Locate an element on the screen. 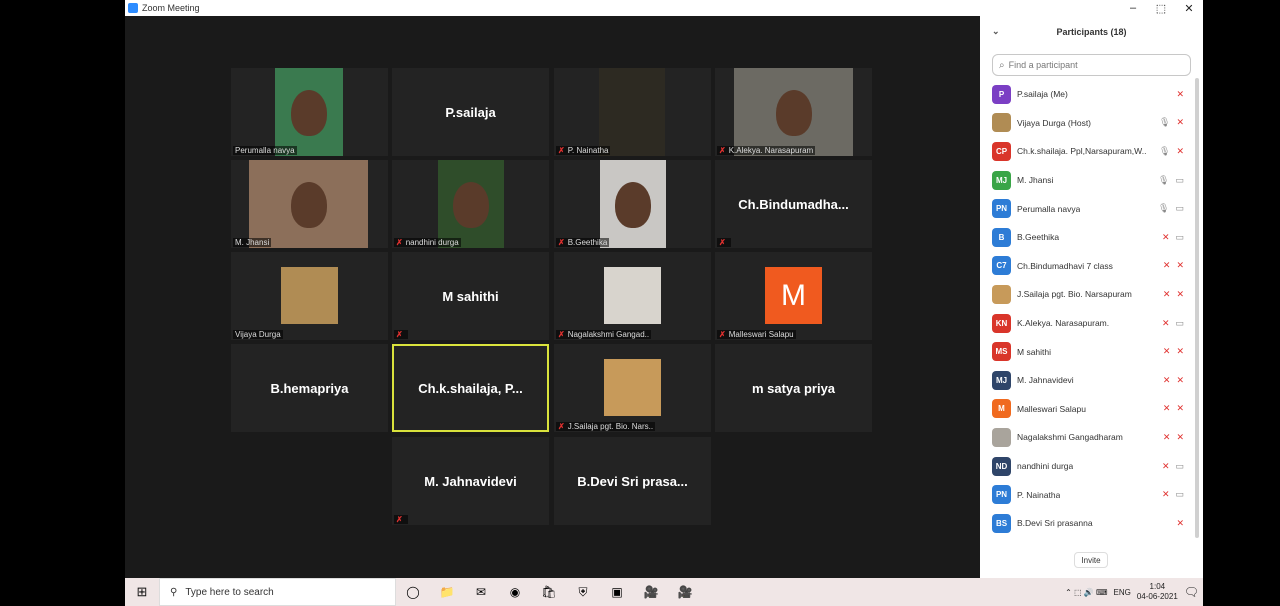  video-tile: Perumalla navya is located at coordinates (309, 112).